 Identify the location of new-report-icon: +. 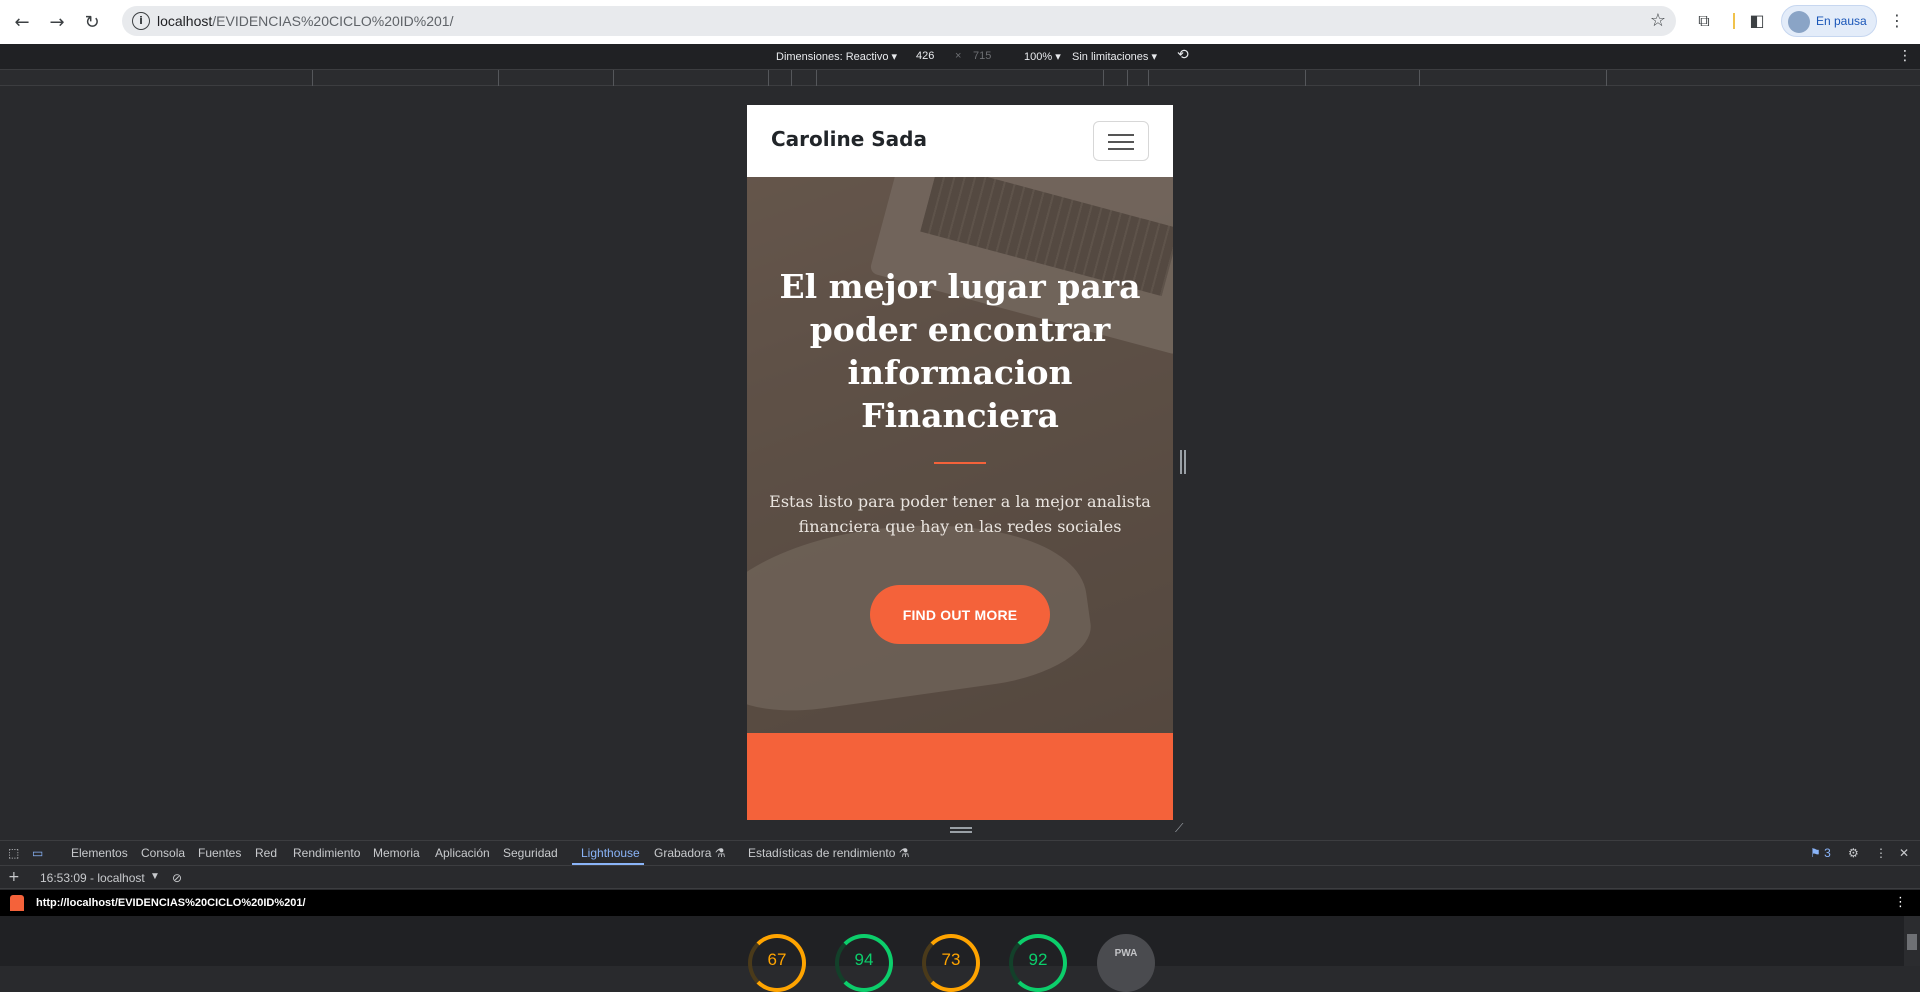
(14, 877).